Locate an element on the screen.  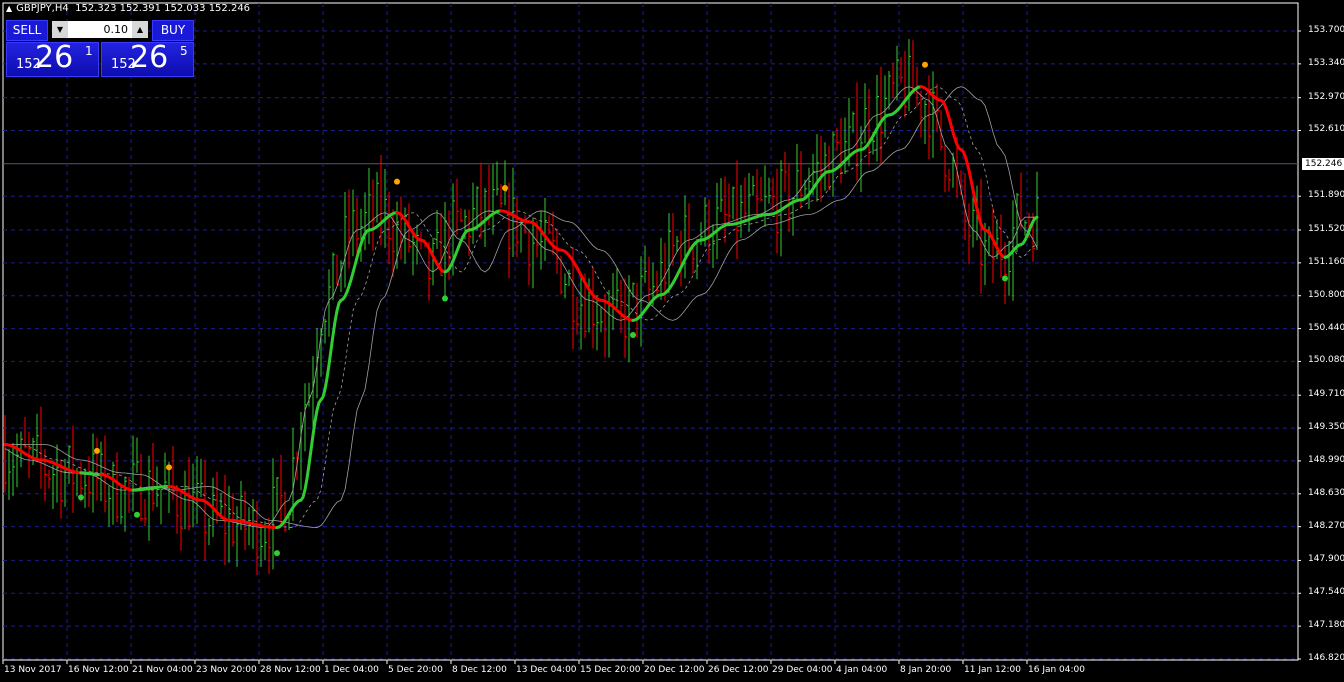
y-tick-label: 150.080 is located at coordinates (1326, 360).